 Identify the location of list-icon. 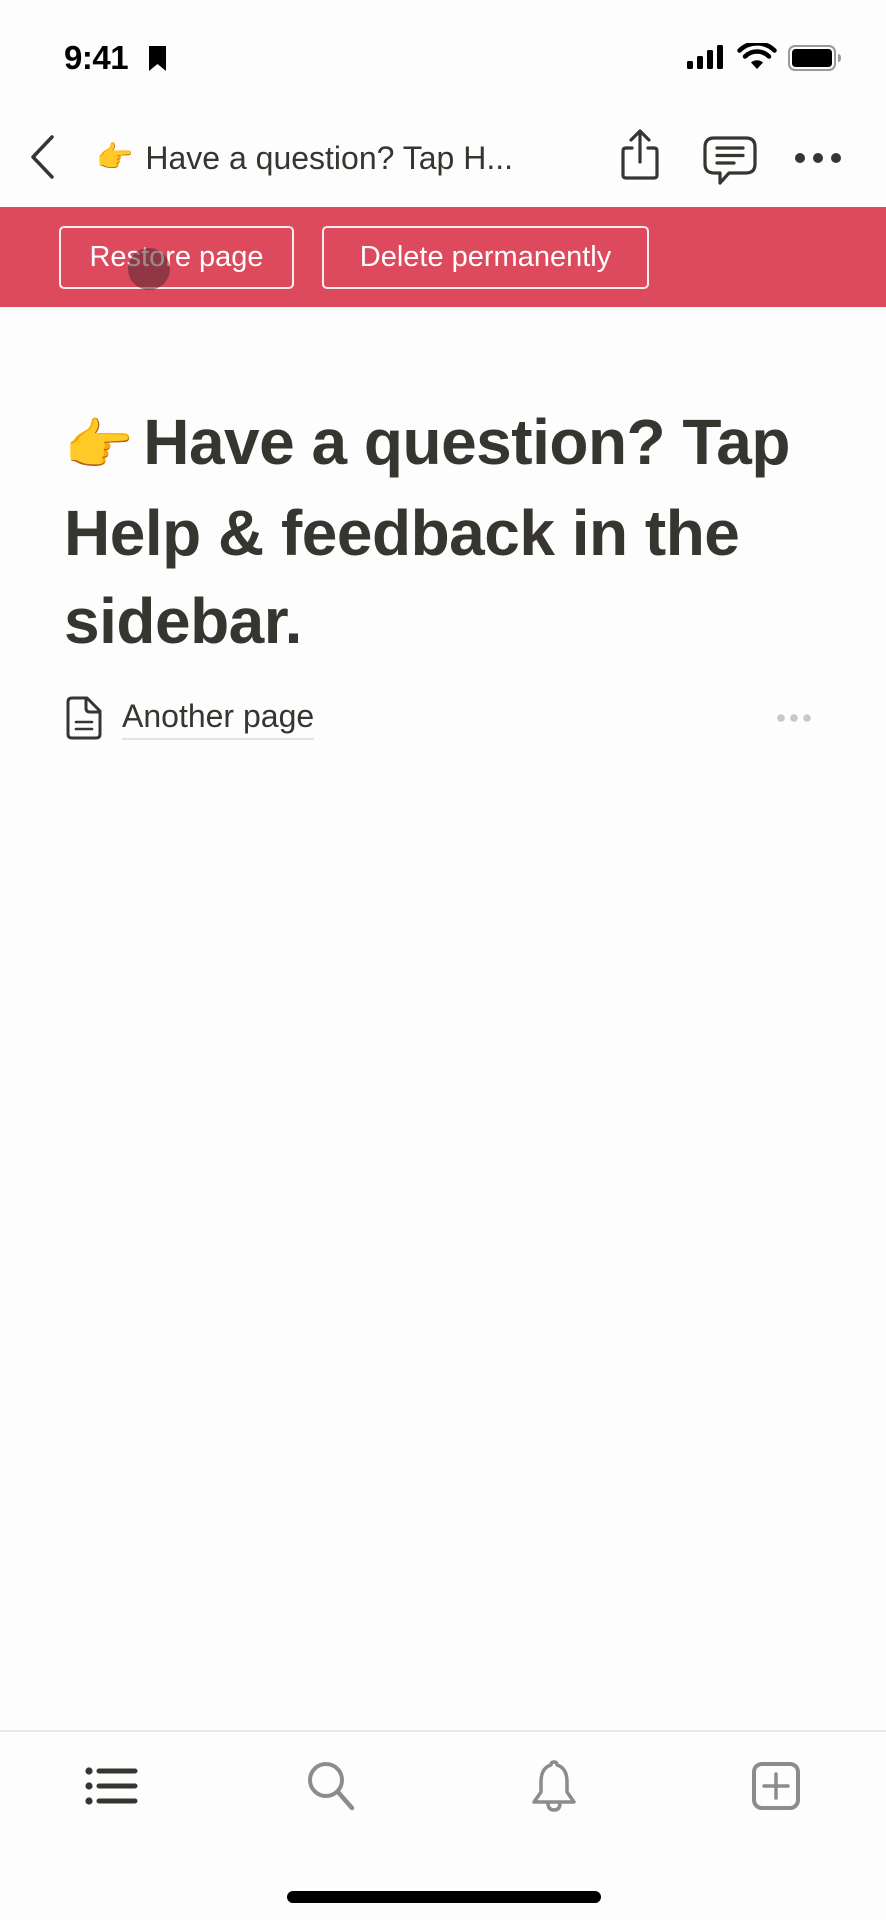
(111, 1786).